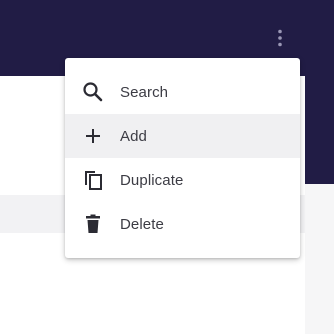  Describe the element at coordinates (133, 136) in the screenshot. I see `menu-item-label: Add` at that location.